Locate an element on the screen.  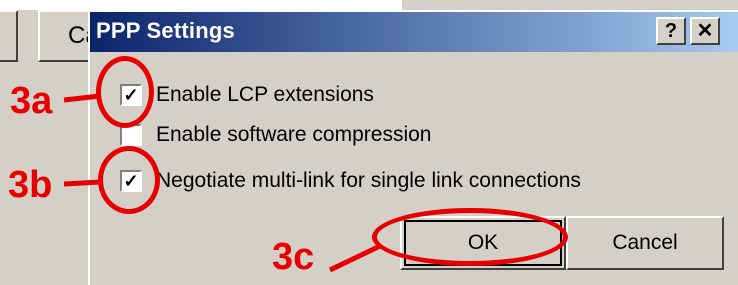
annotation-label-3c: 3c is located at coordinates (293, 257).